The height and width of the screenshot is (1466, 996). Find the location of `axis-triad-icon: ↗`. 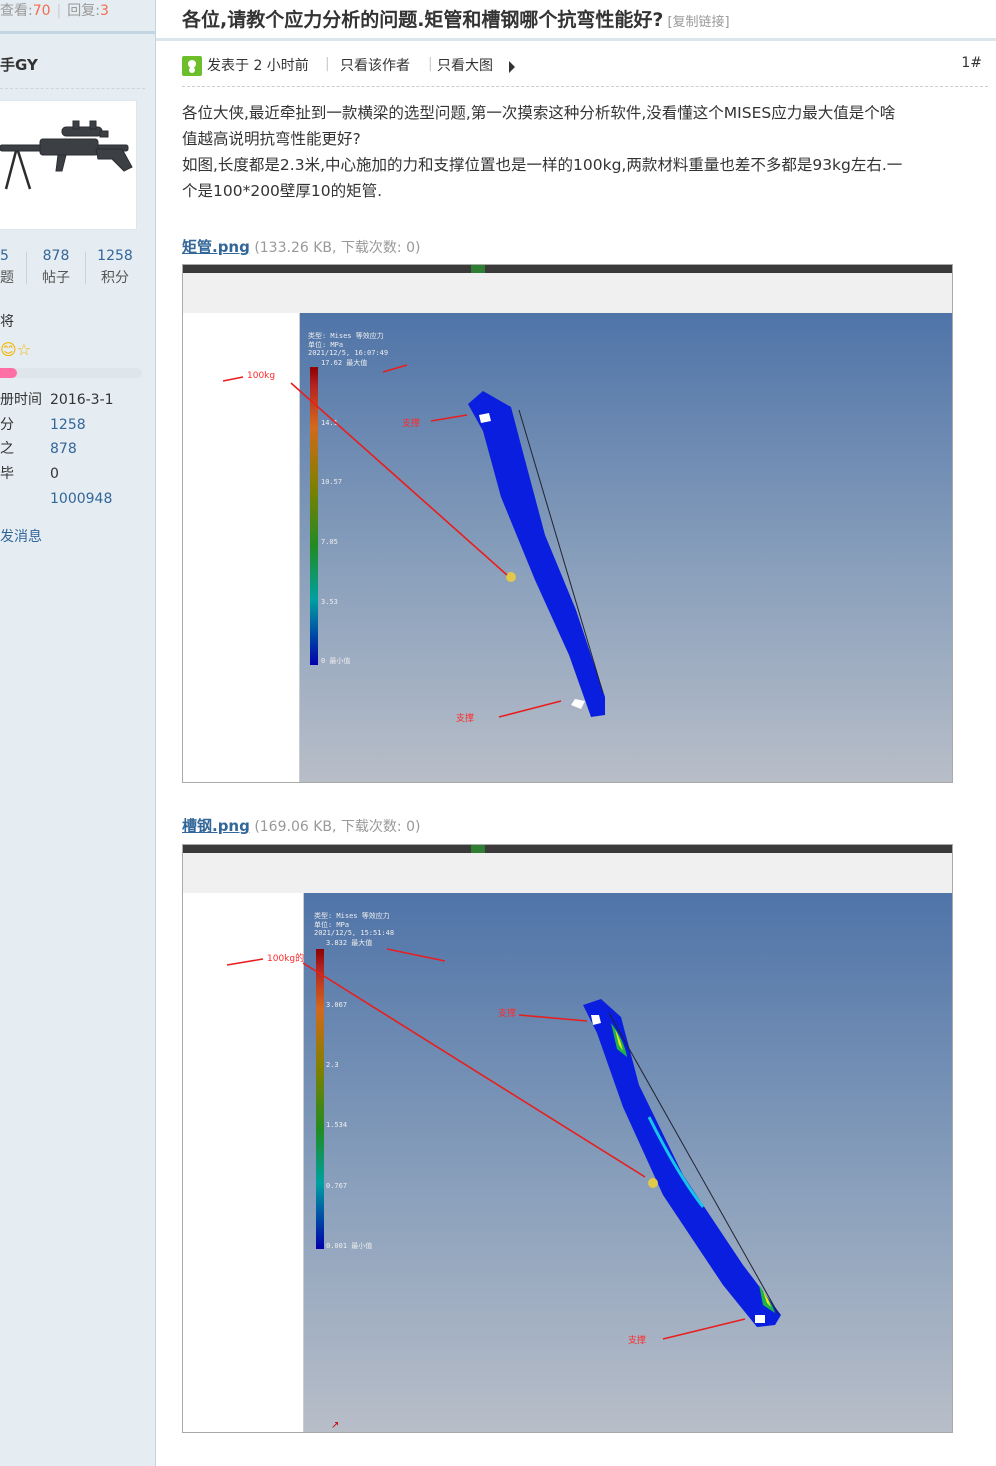

axis-triad-icon: ↗ is located at coordinates (335, 1425).